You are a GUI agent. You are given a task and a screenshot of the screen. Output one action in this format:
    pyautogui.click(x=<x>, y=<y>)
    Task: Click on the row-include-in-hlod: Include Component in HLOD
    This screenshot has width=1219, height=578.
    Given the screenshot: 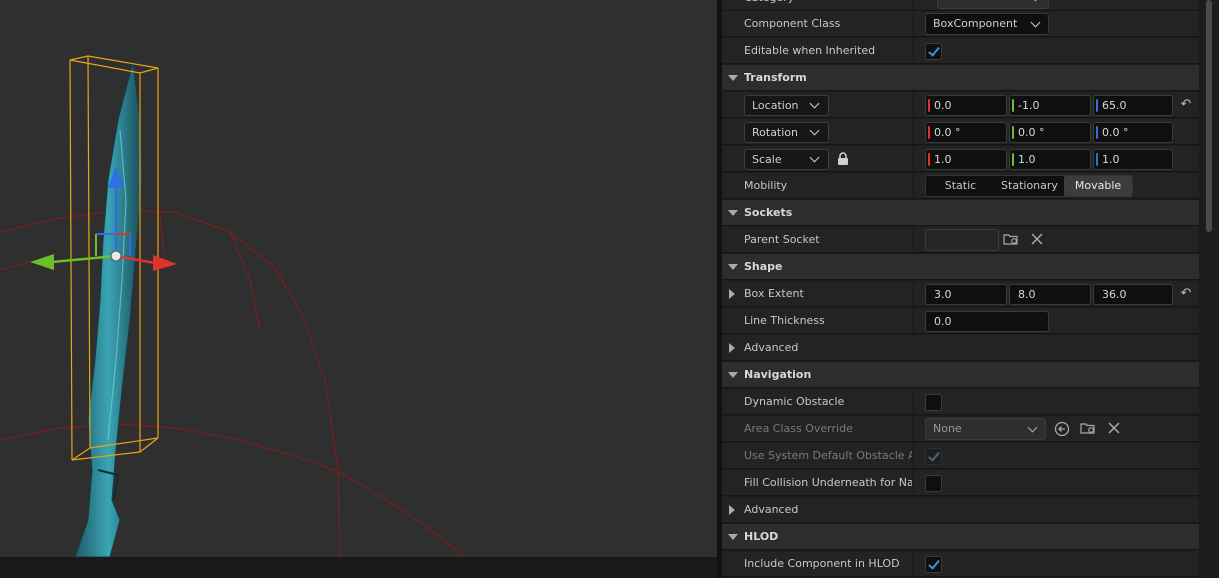 What is the action you would take?
    pyautogui.click(x=960, y=564)
    